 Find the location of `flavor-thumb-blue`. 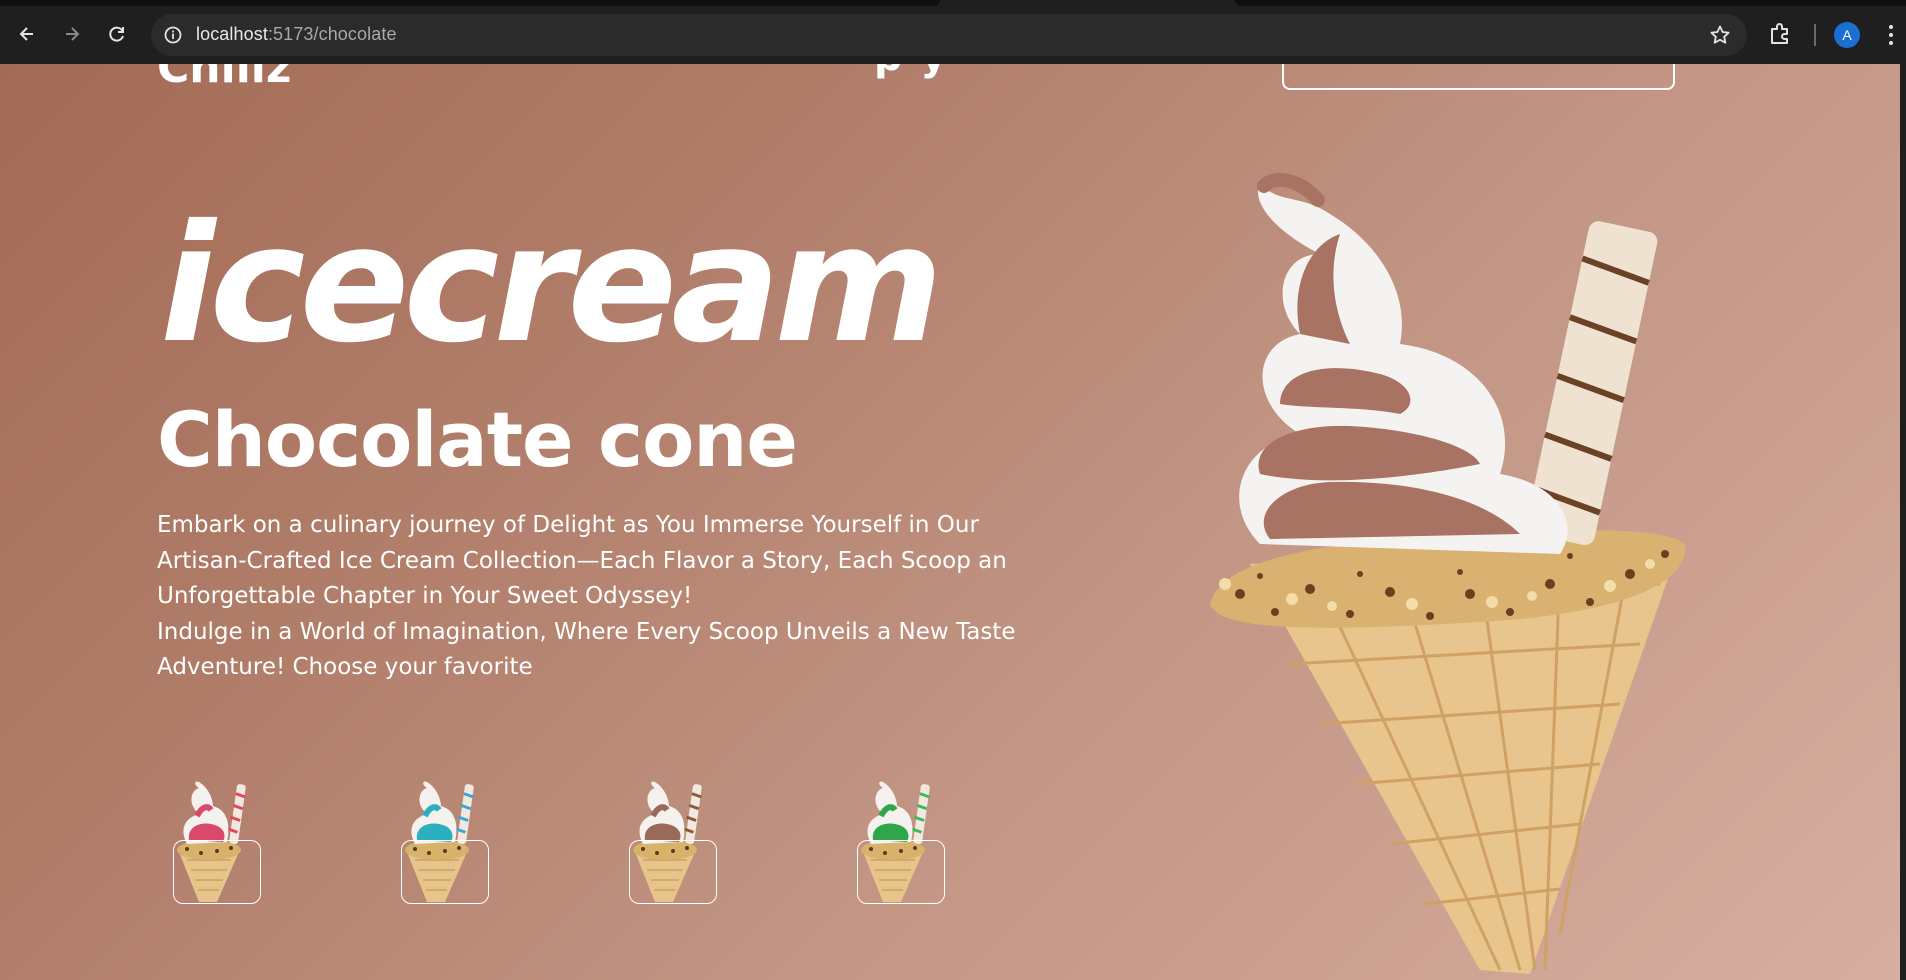

flavor-thumb-blue is located at coordinates (437, 829).